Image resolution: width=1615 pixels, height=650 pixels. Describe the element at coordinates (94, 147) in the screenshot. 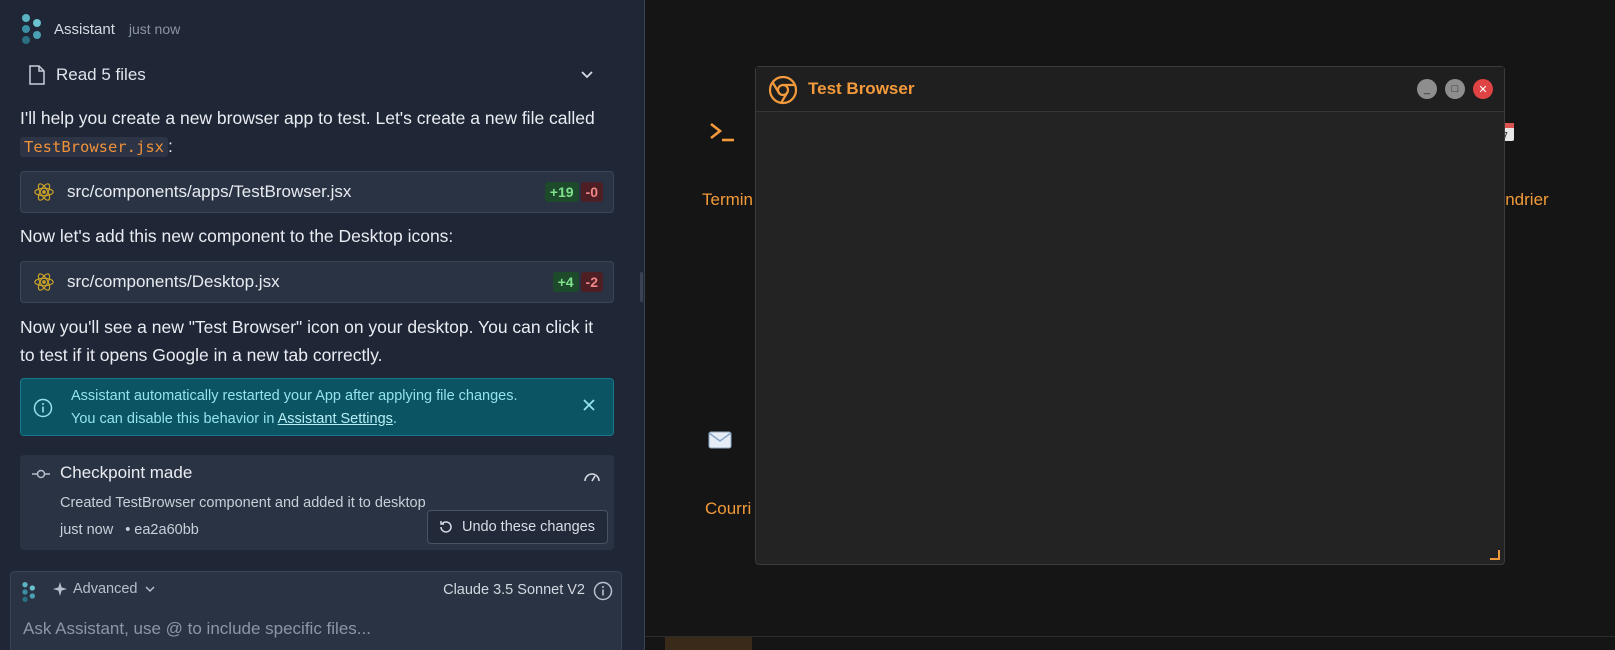

I see `intro-filename: TestBrowser.jsx` at that location.